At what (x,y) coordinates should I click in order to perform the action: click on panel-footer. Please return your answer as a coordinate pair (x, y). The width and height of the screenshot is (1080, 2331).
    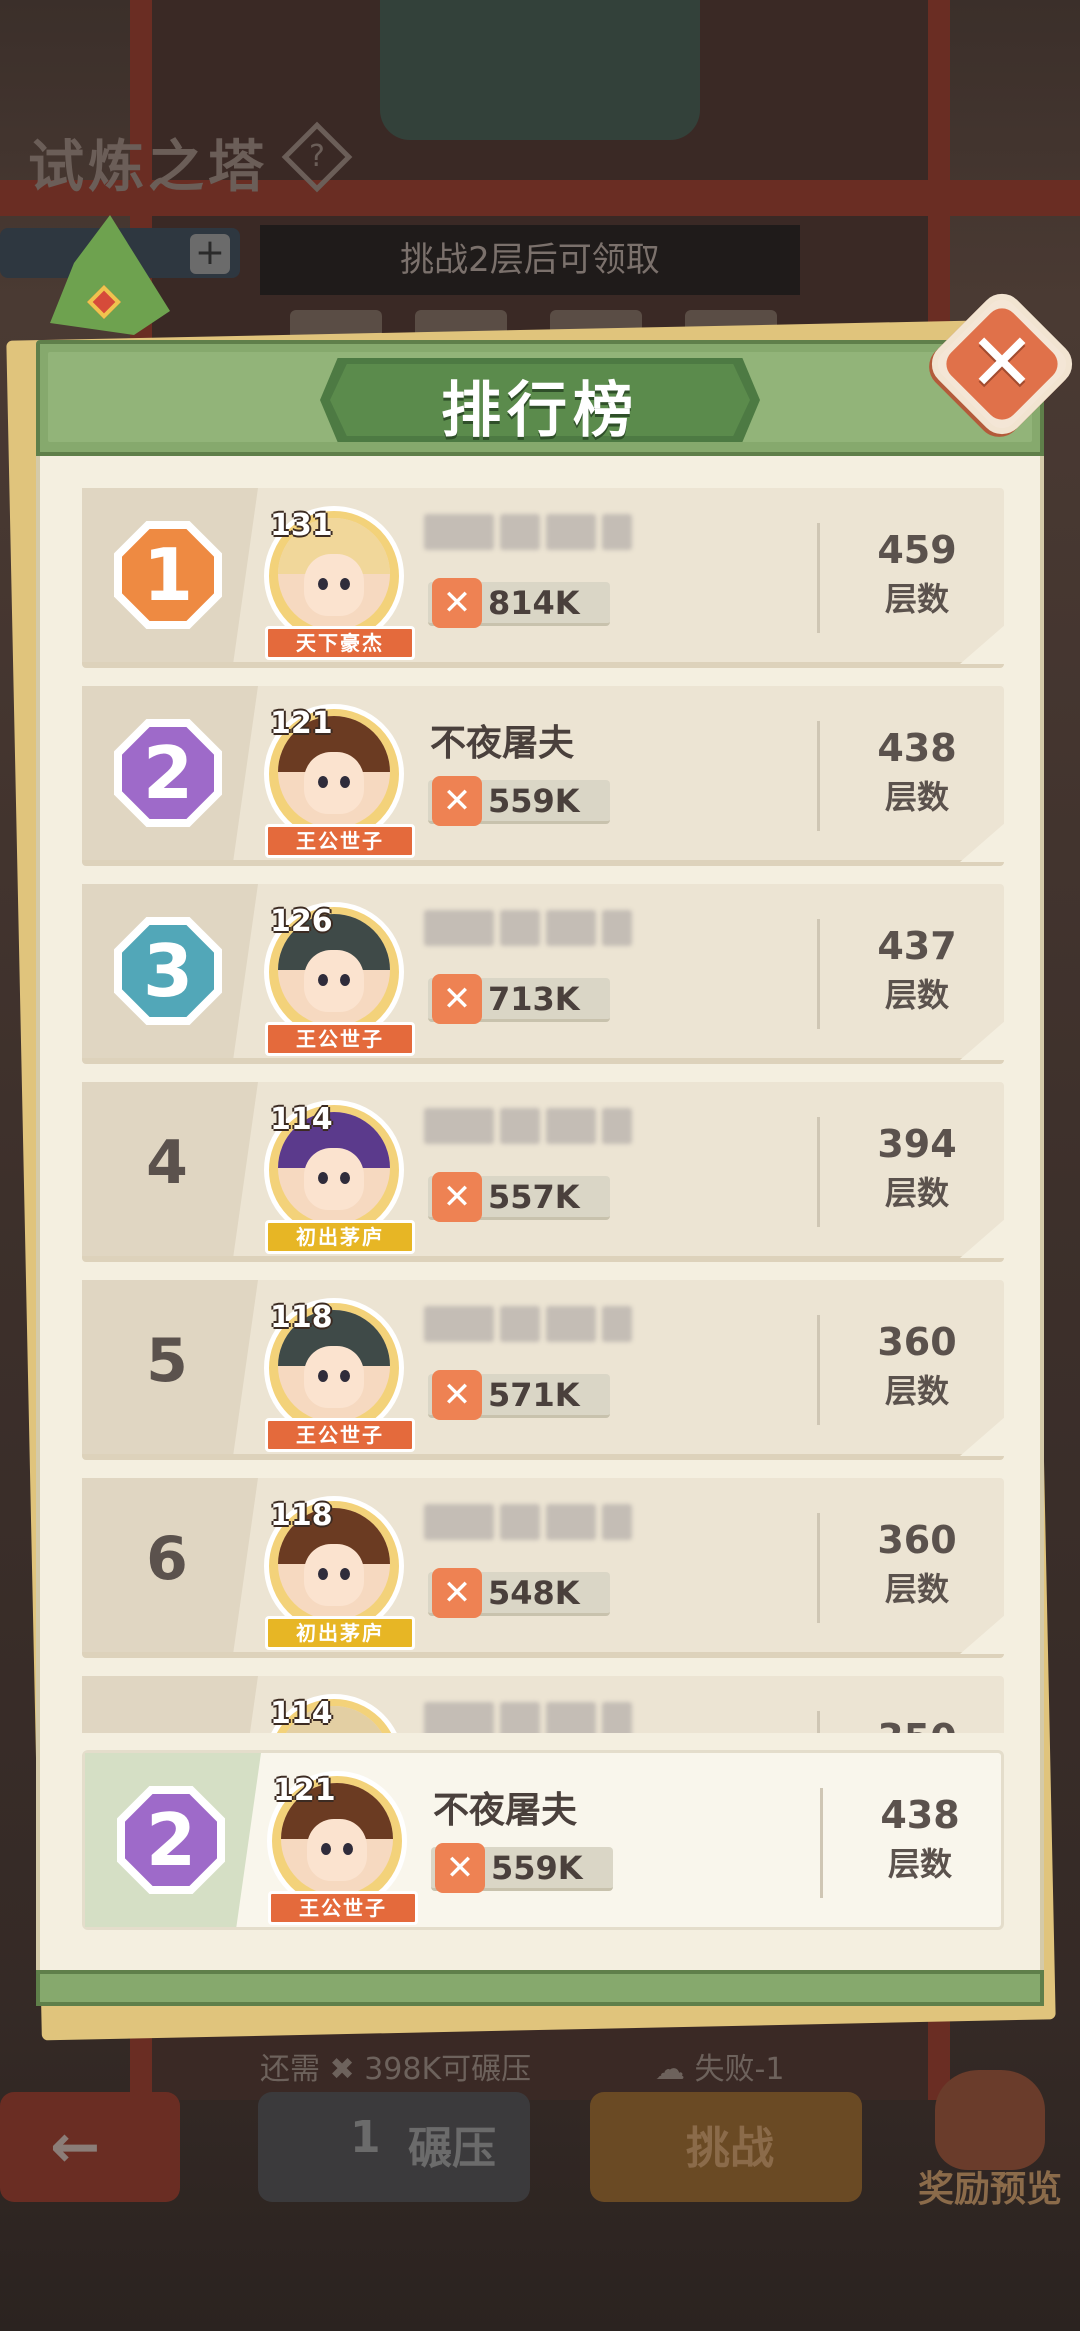
    Looking at the image, I should click on (540, 1988).